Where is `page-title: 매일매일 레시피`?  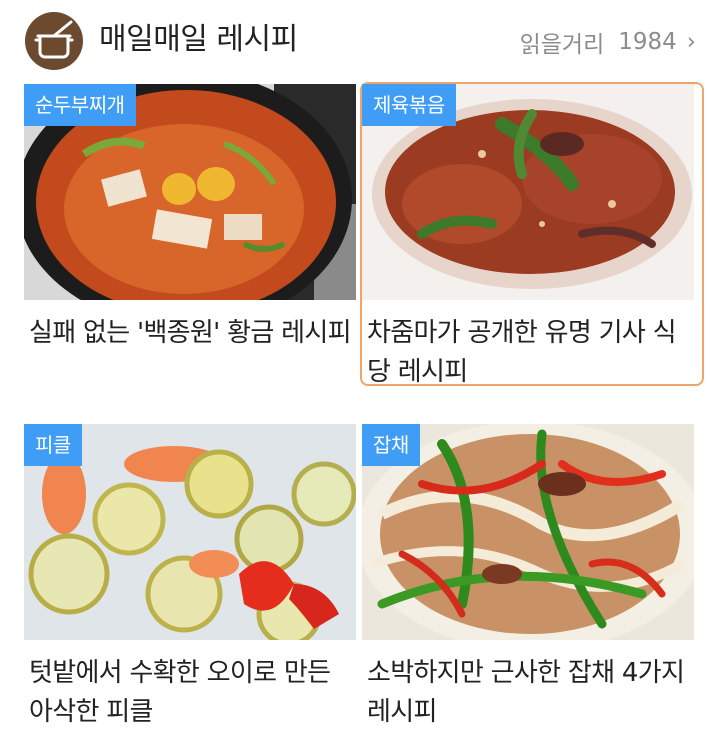
page-title: 매일매일 레시피 is located at coordinates (198, 39).